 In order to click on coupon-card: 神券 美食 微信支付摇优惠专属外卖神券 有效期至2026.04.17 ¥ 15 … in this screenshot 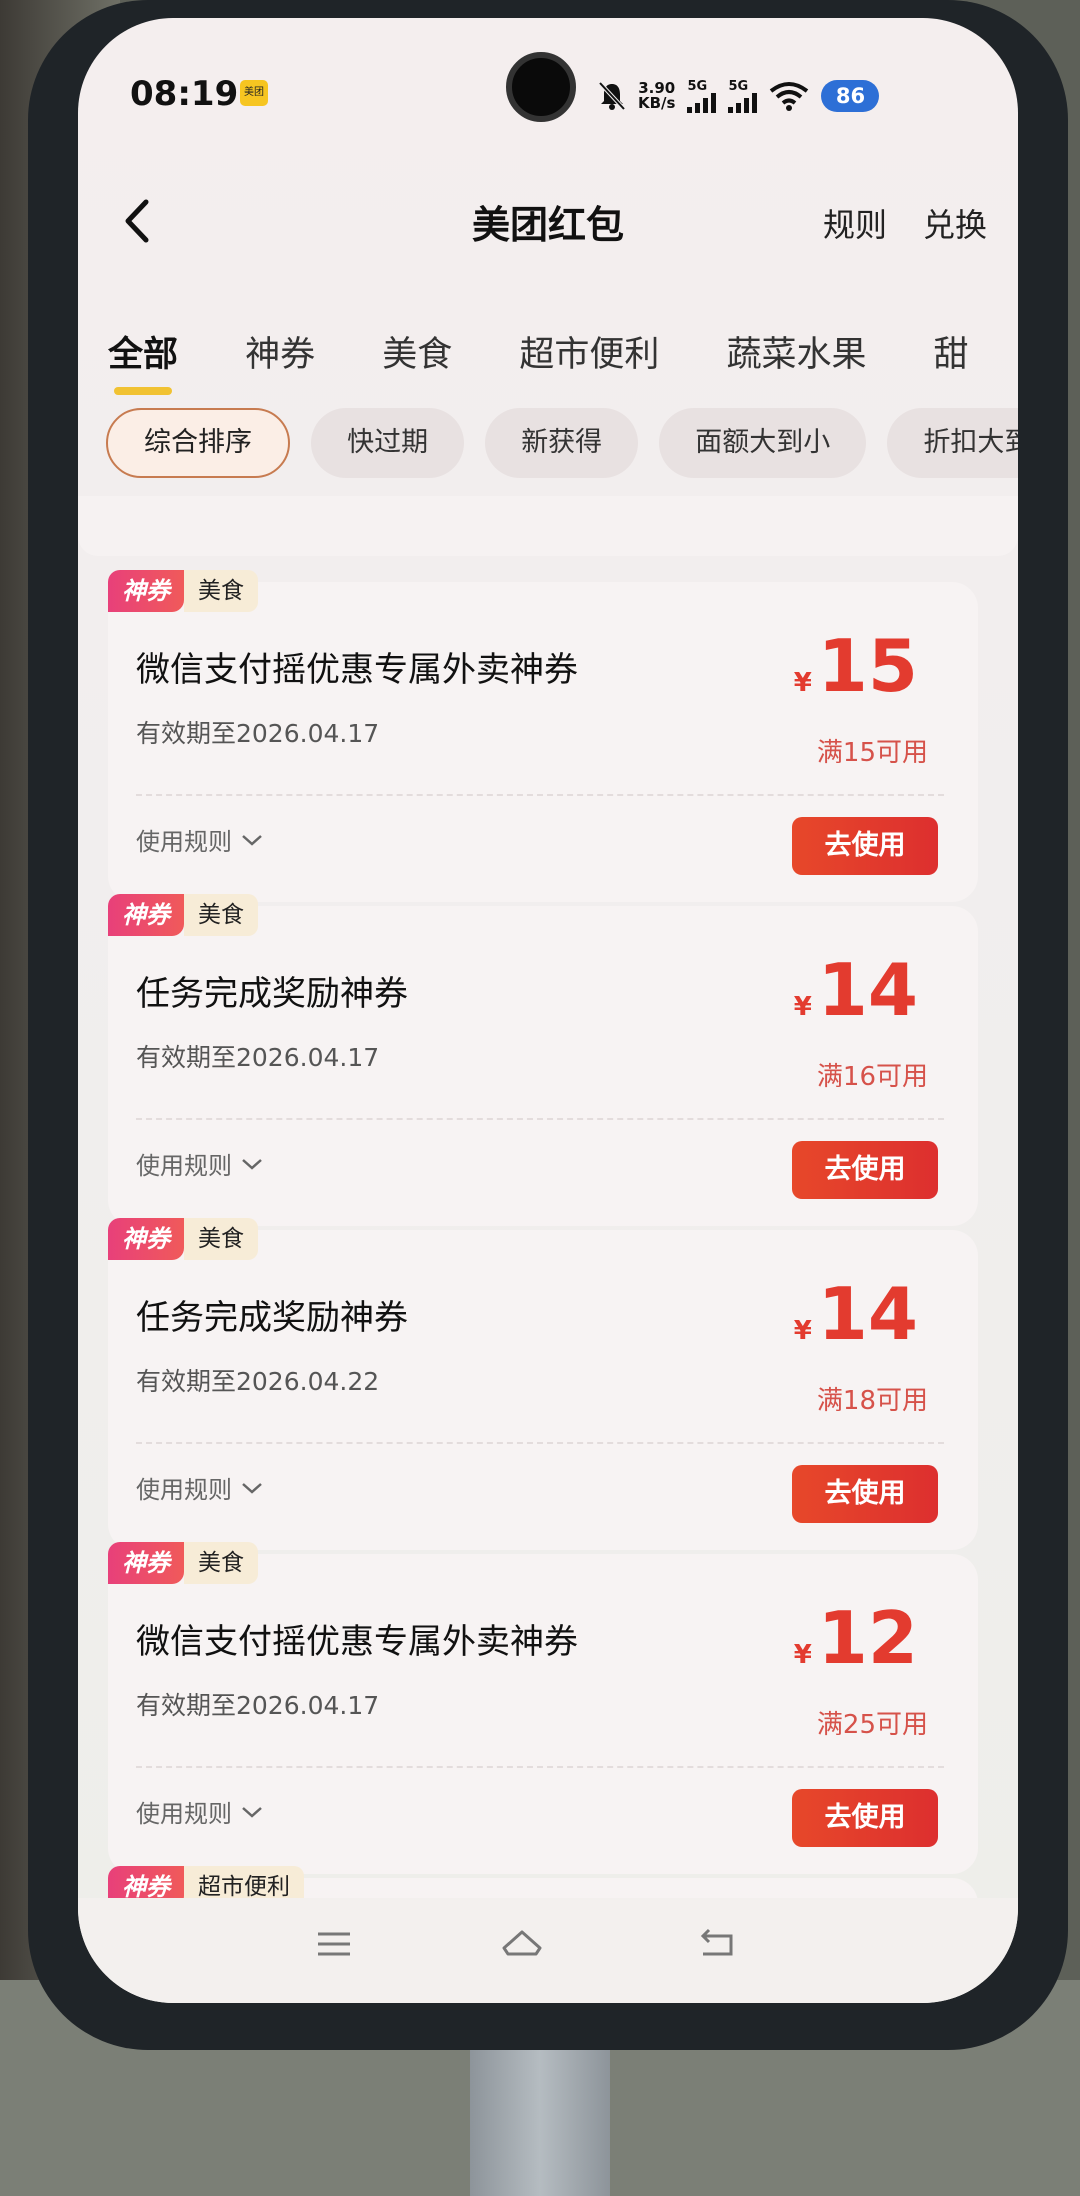, I will do `click(543, 736)`.